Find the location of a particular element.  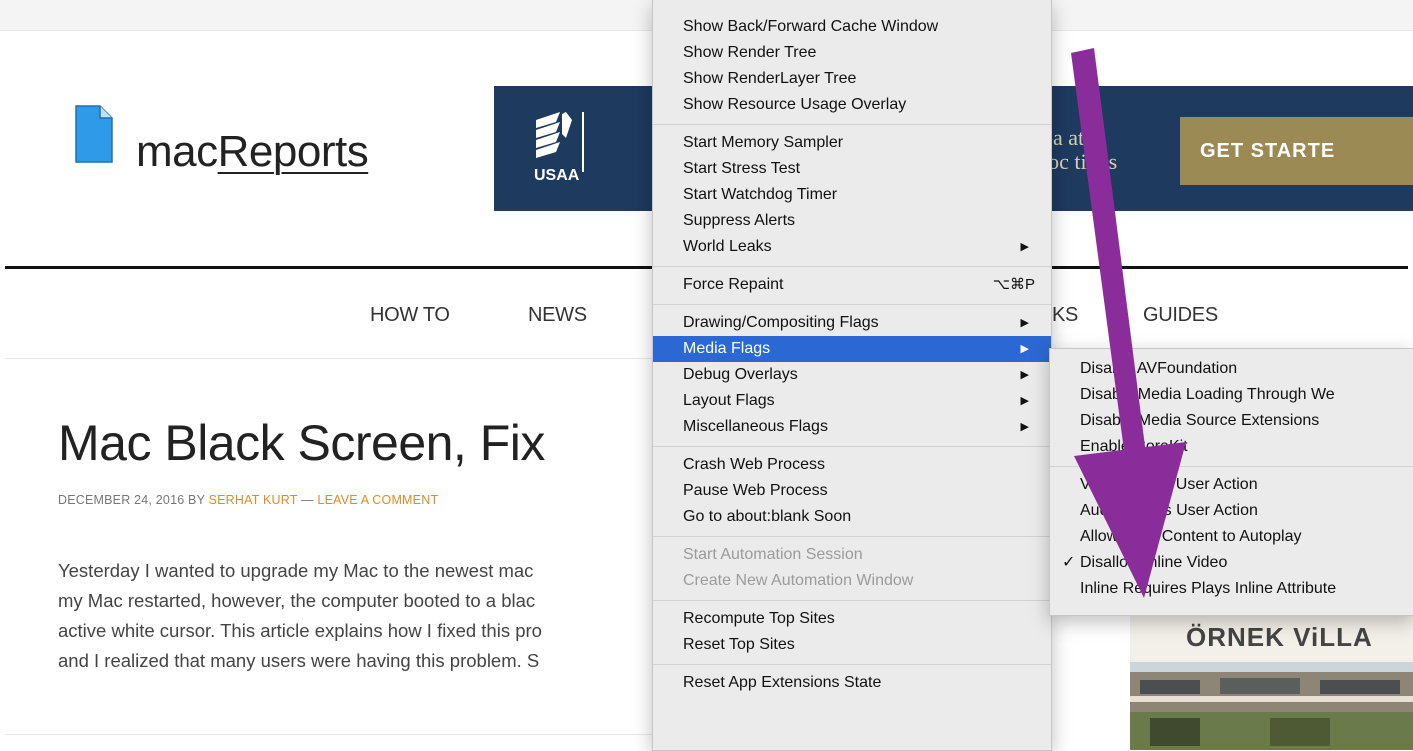

menu-item-label: Video Needs User Action is located at coordinates (1169, 484).